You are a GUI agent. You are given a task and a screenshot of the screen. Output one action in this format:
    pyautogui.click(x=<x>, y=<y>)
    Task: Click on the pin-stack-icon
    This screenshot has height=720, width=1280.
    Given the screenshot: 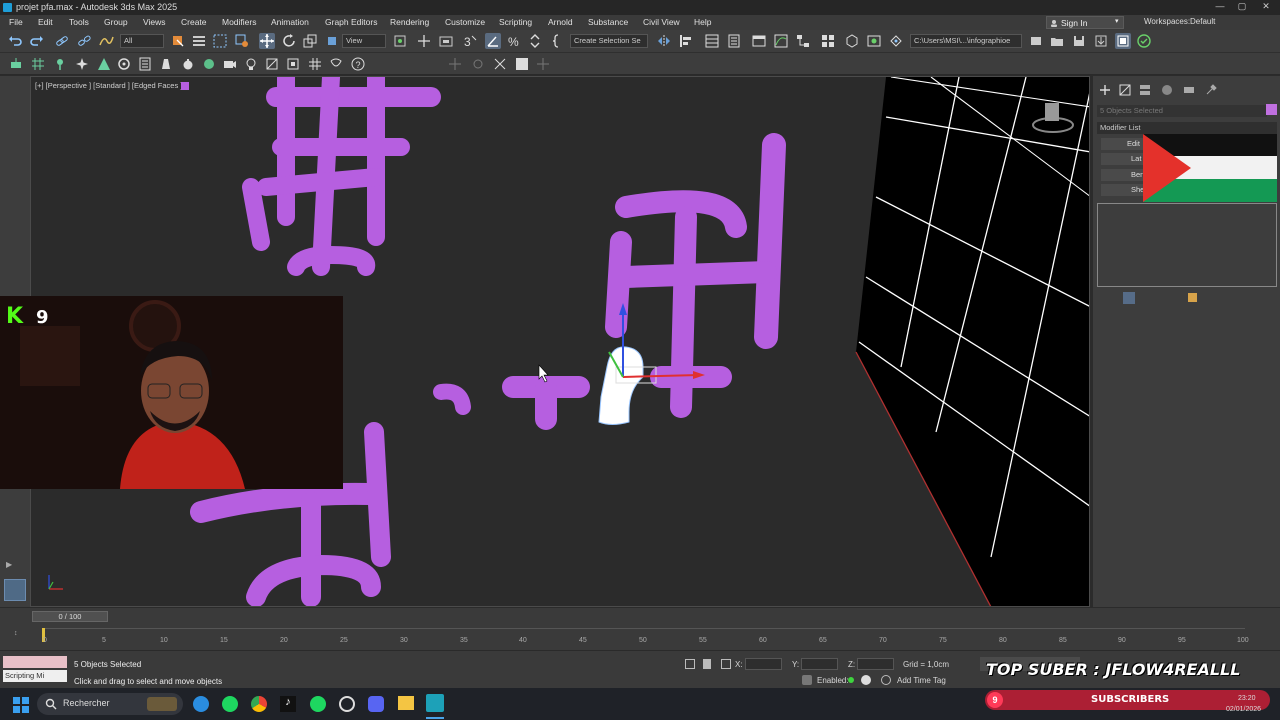 What is the action you would take?
    pyautogui.click(x=1129, y=298)
    